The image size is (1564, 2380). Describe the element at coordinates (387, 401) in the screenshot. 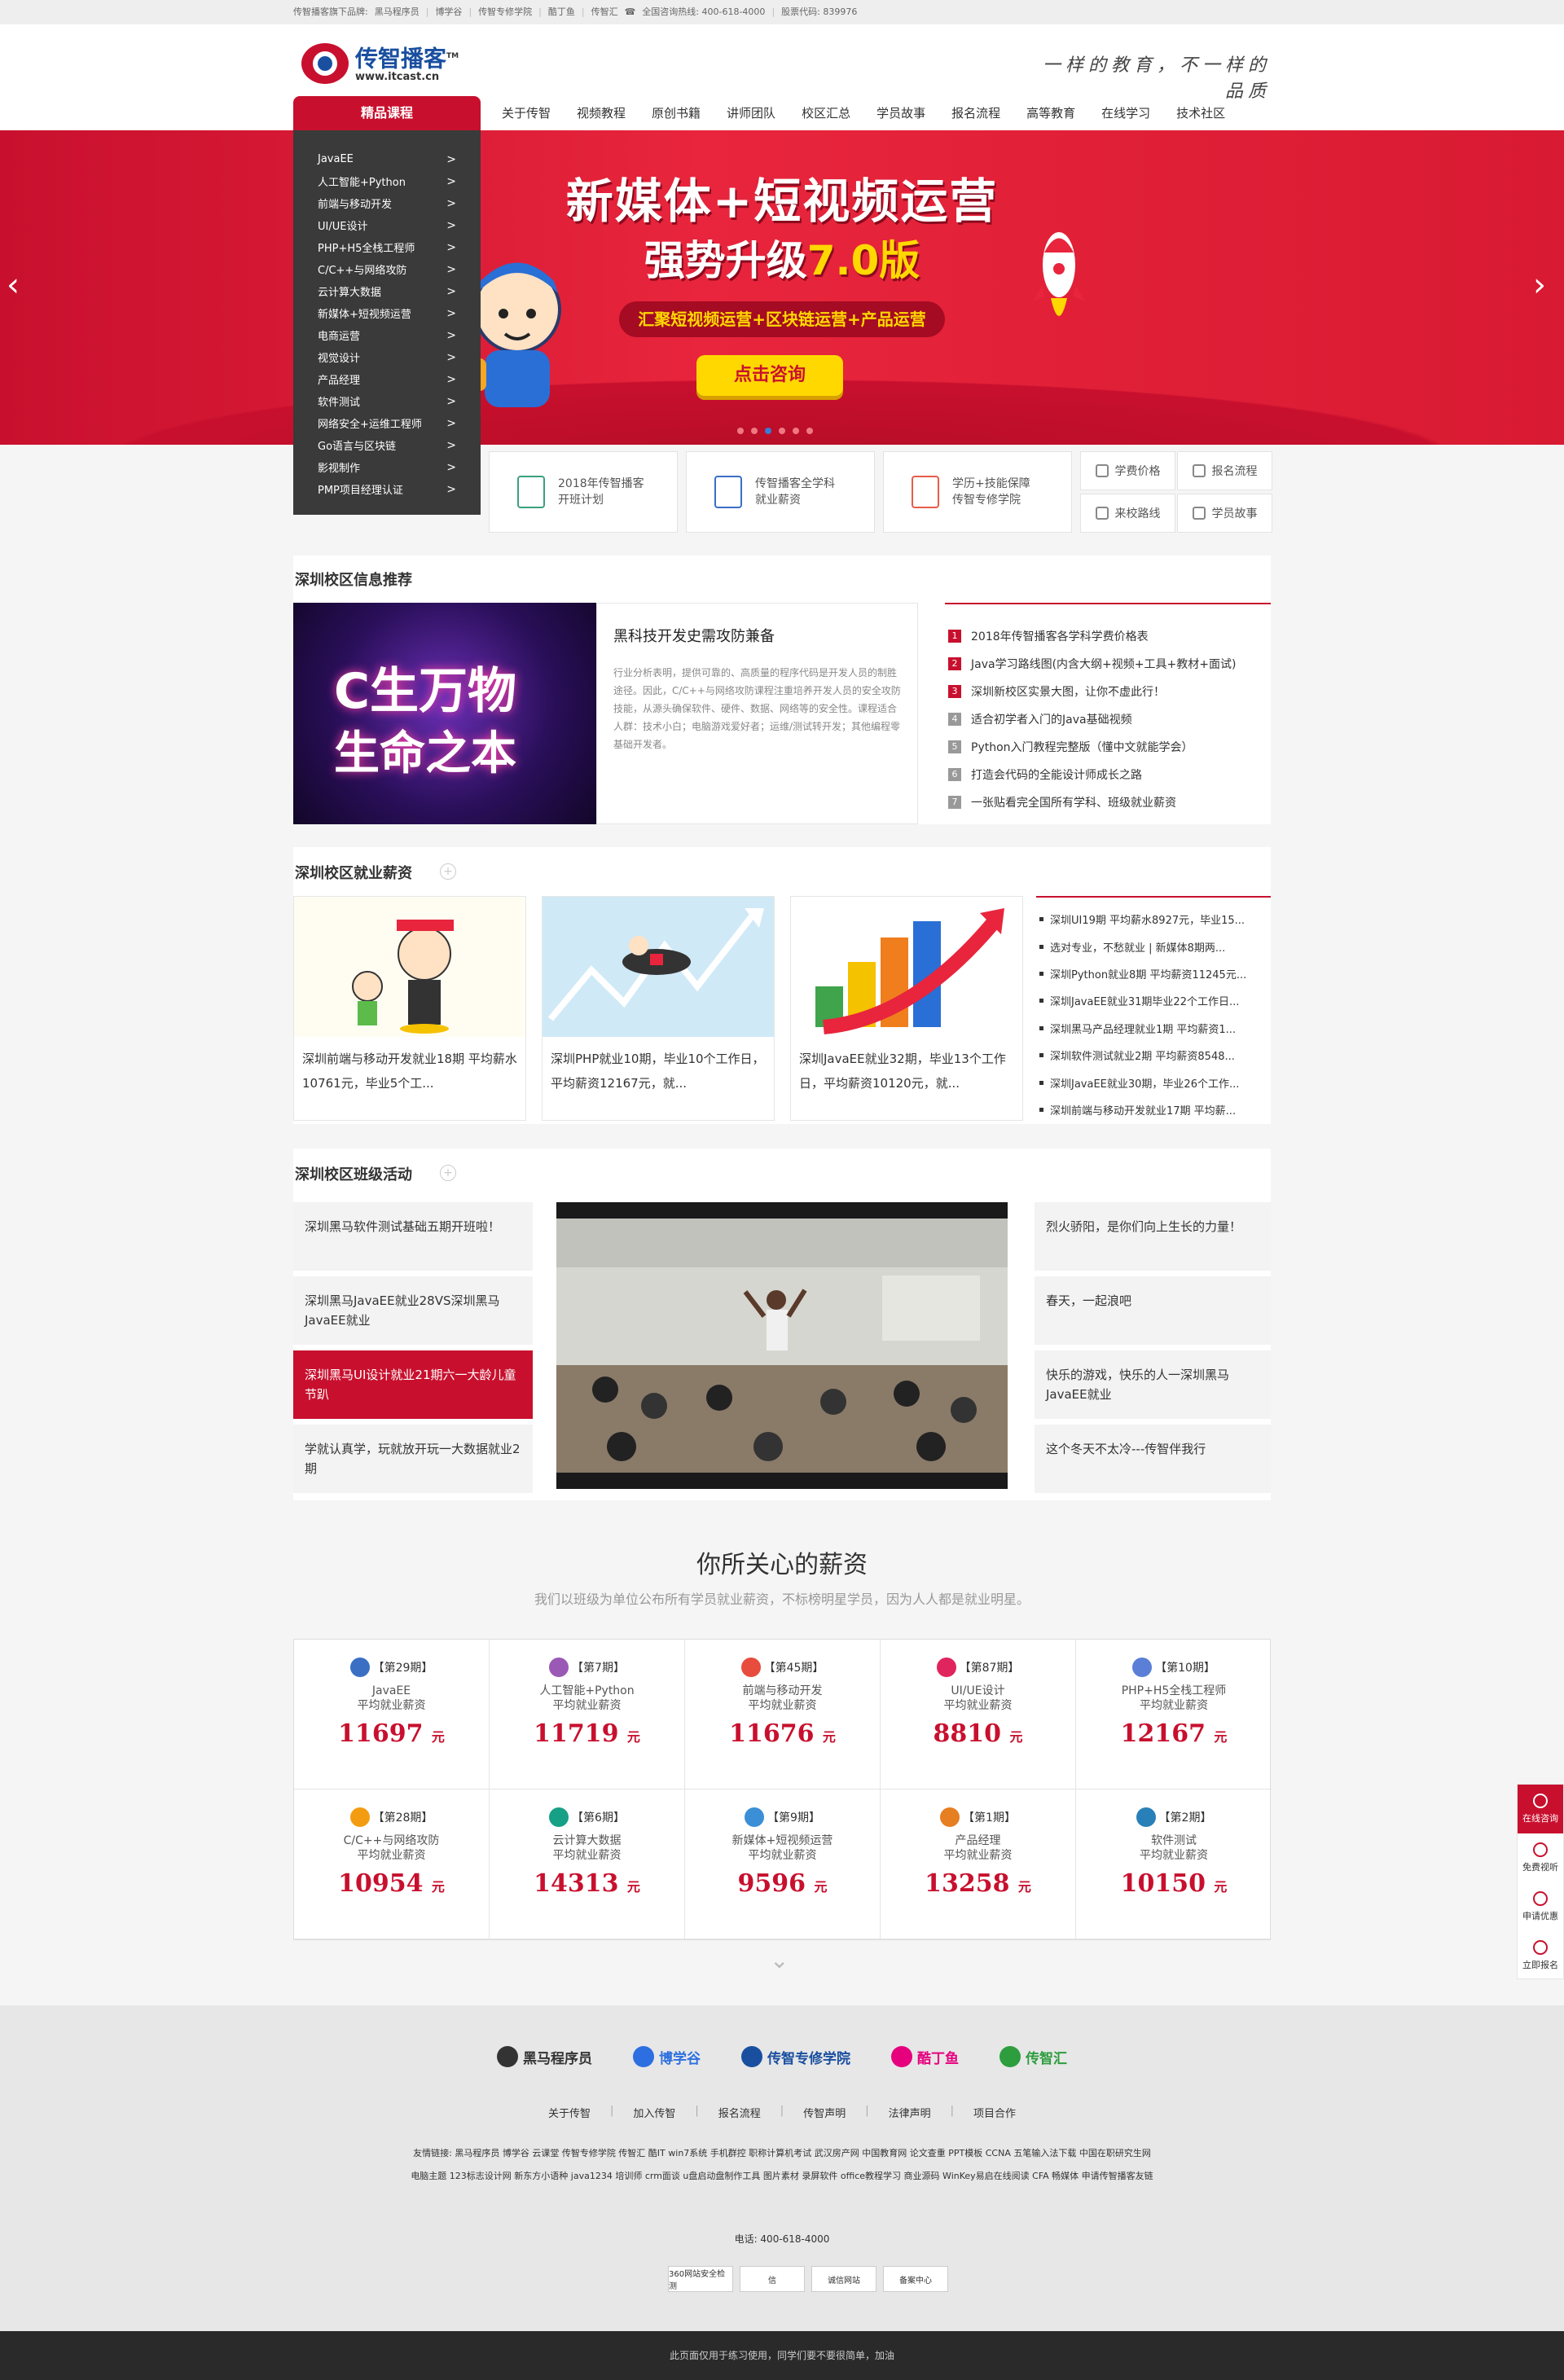

I see `side-menu-item: 软件测试 >` at that location.